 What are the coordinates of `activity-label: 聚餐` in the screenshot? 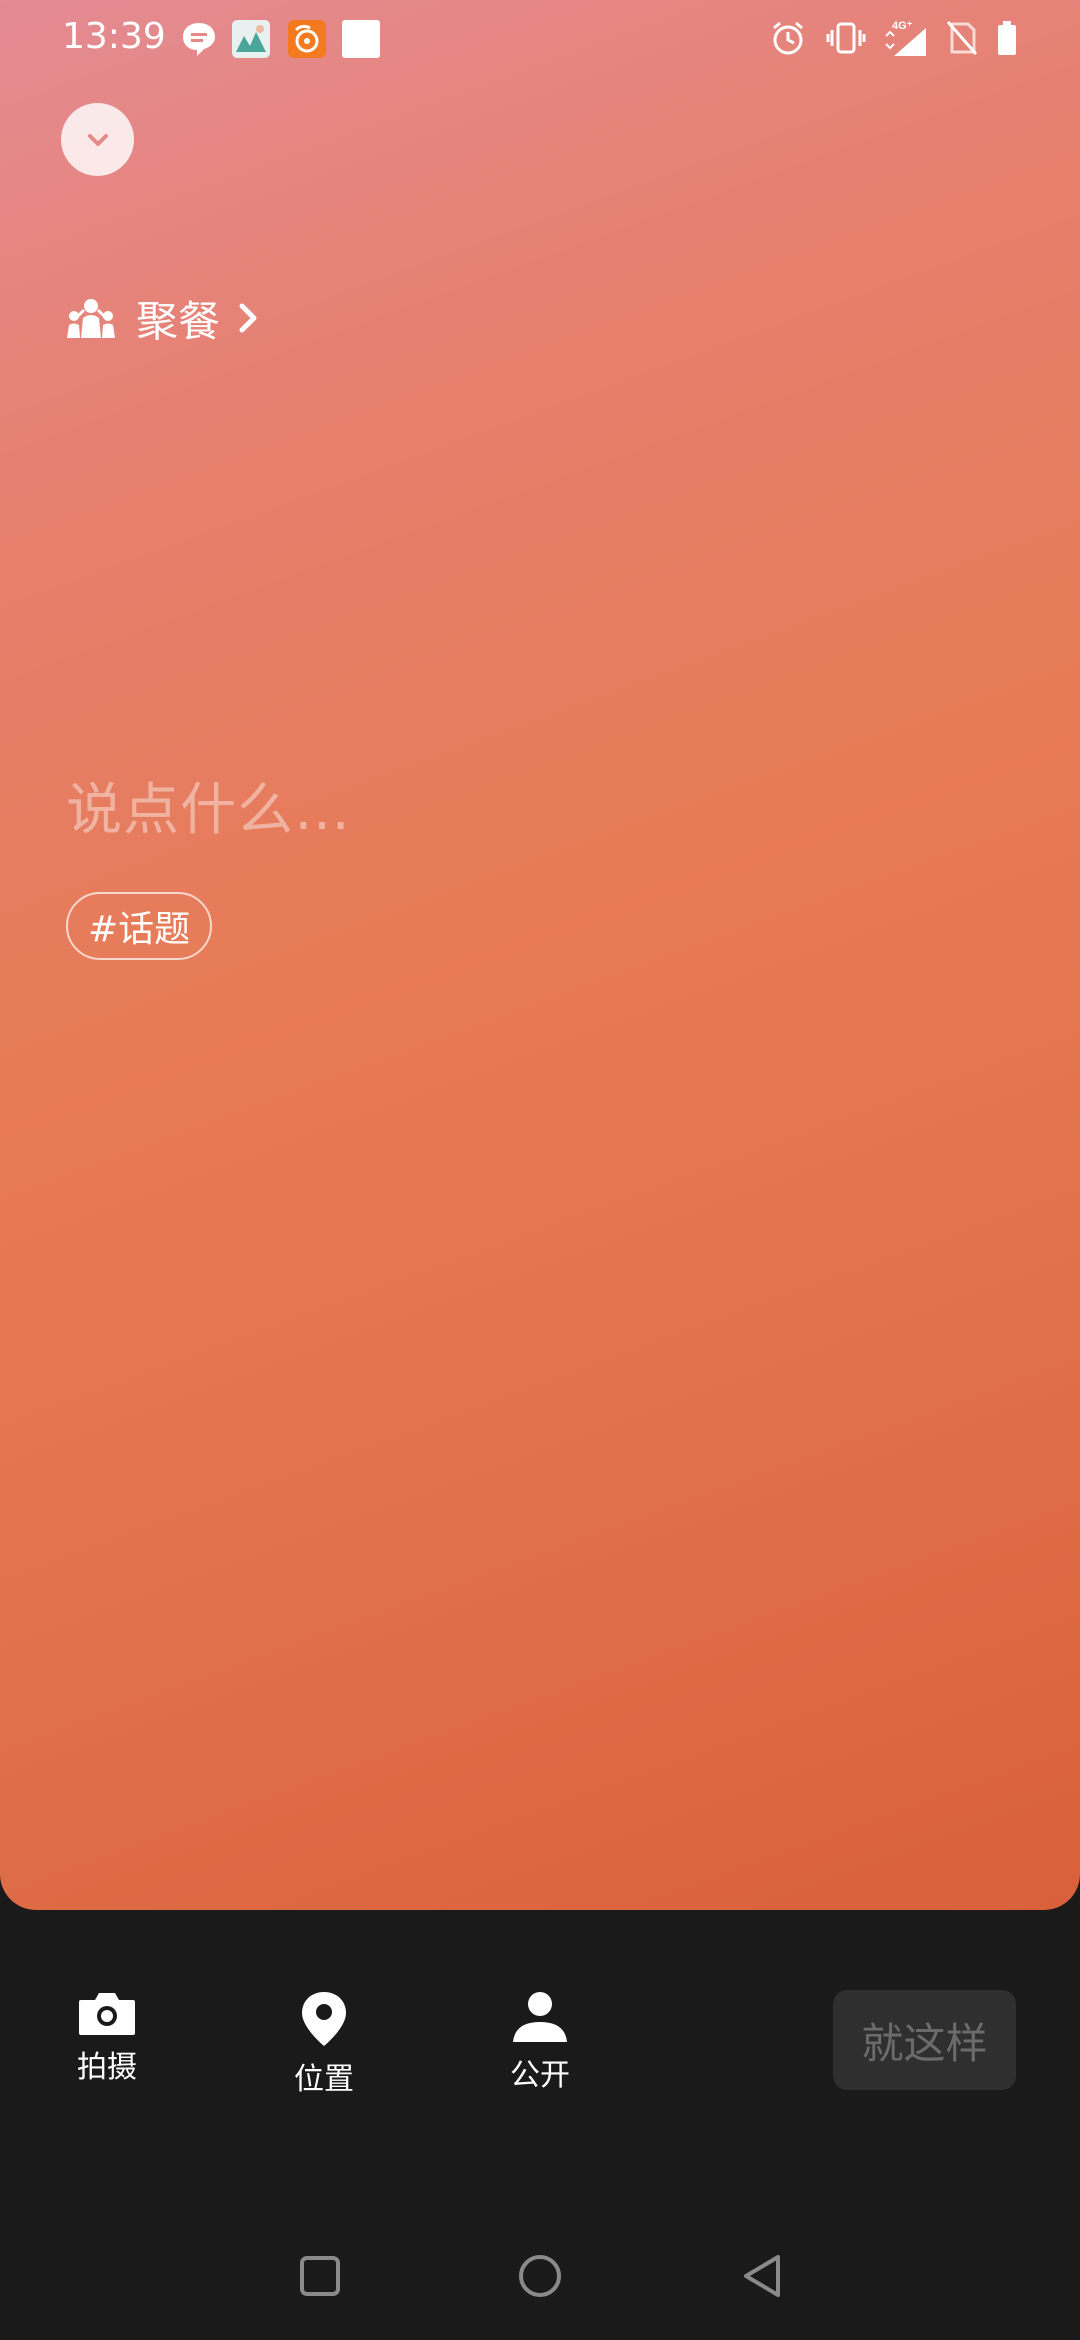 It's located at (178, 321).